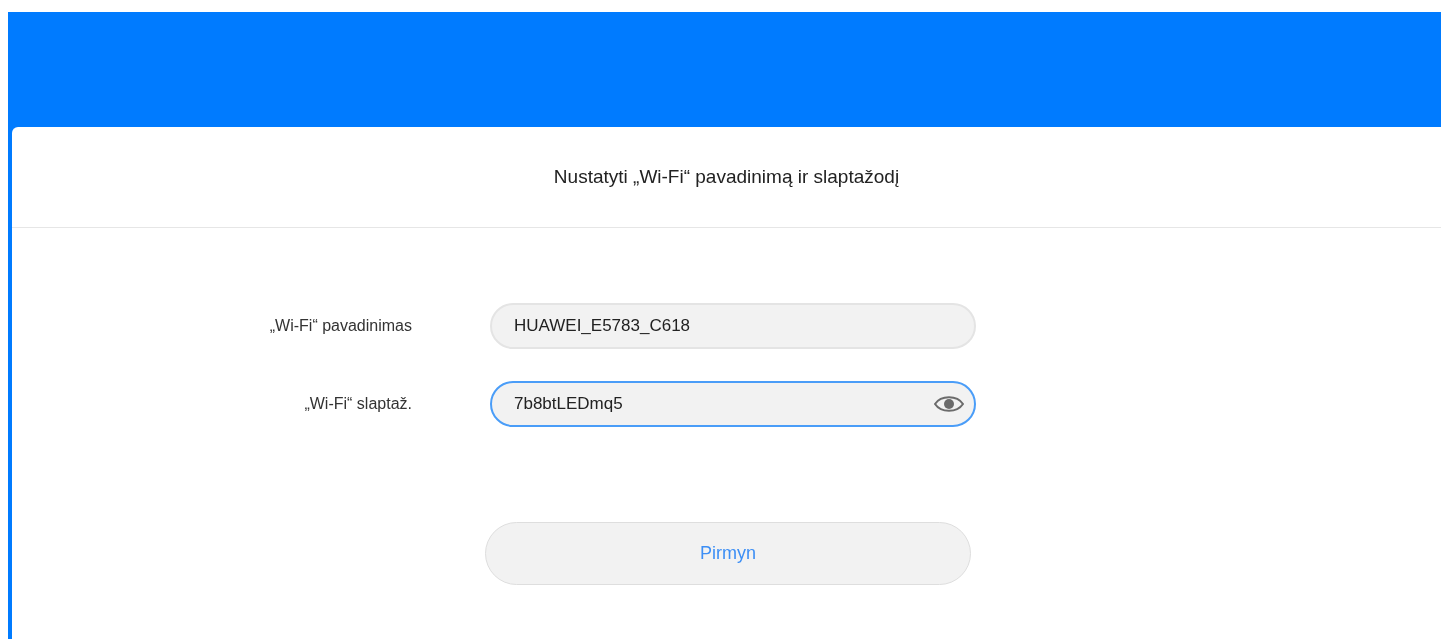 The image size is (1441, 639). Describe the element at coordinates (358, 404) in the screenshot. I see `field-label: „Wi-Fi“ slaptaž.` at that location.